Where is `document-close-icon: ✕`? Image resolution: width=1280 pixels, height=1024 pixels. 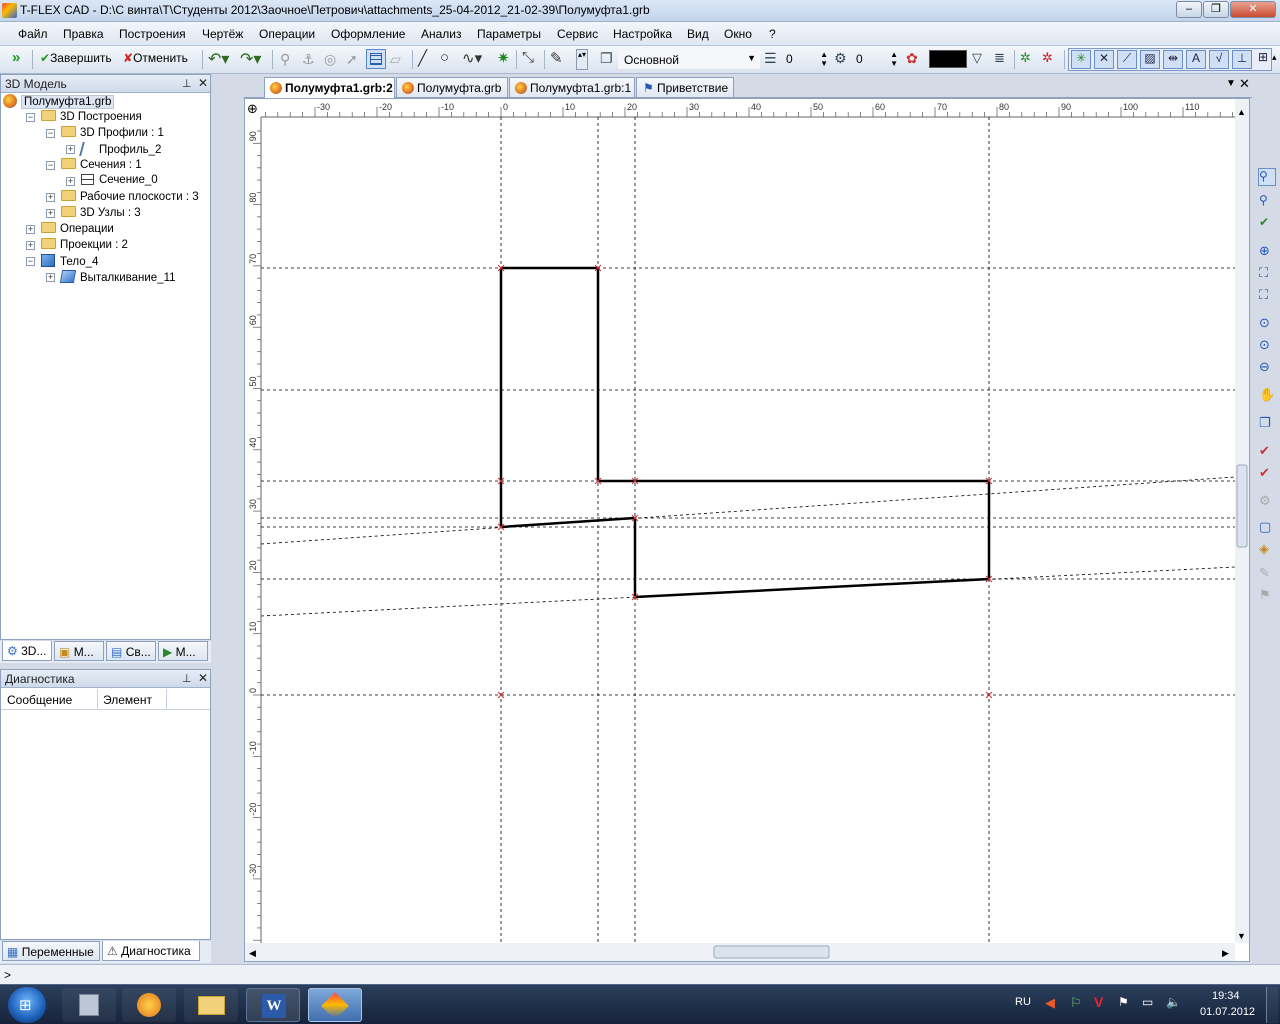 document-close-icon: ✕ is located at coordinates (1244, 84).